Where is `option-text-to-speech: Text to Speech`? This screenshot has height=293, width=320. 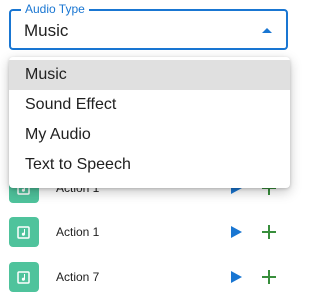 option-text-to-speech: Text to Speech is located at coordinates (149, 165).